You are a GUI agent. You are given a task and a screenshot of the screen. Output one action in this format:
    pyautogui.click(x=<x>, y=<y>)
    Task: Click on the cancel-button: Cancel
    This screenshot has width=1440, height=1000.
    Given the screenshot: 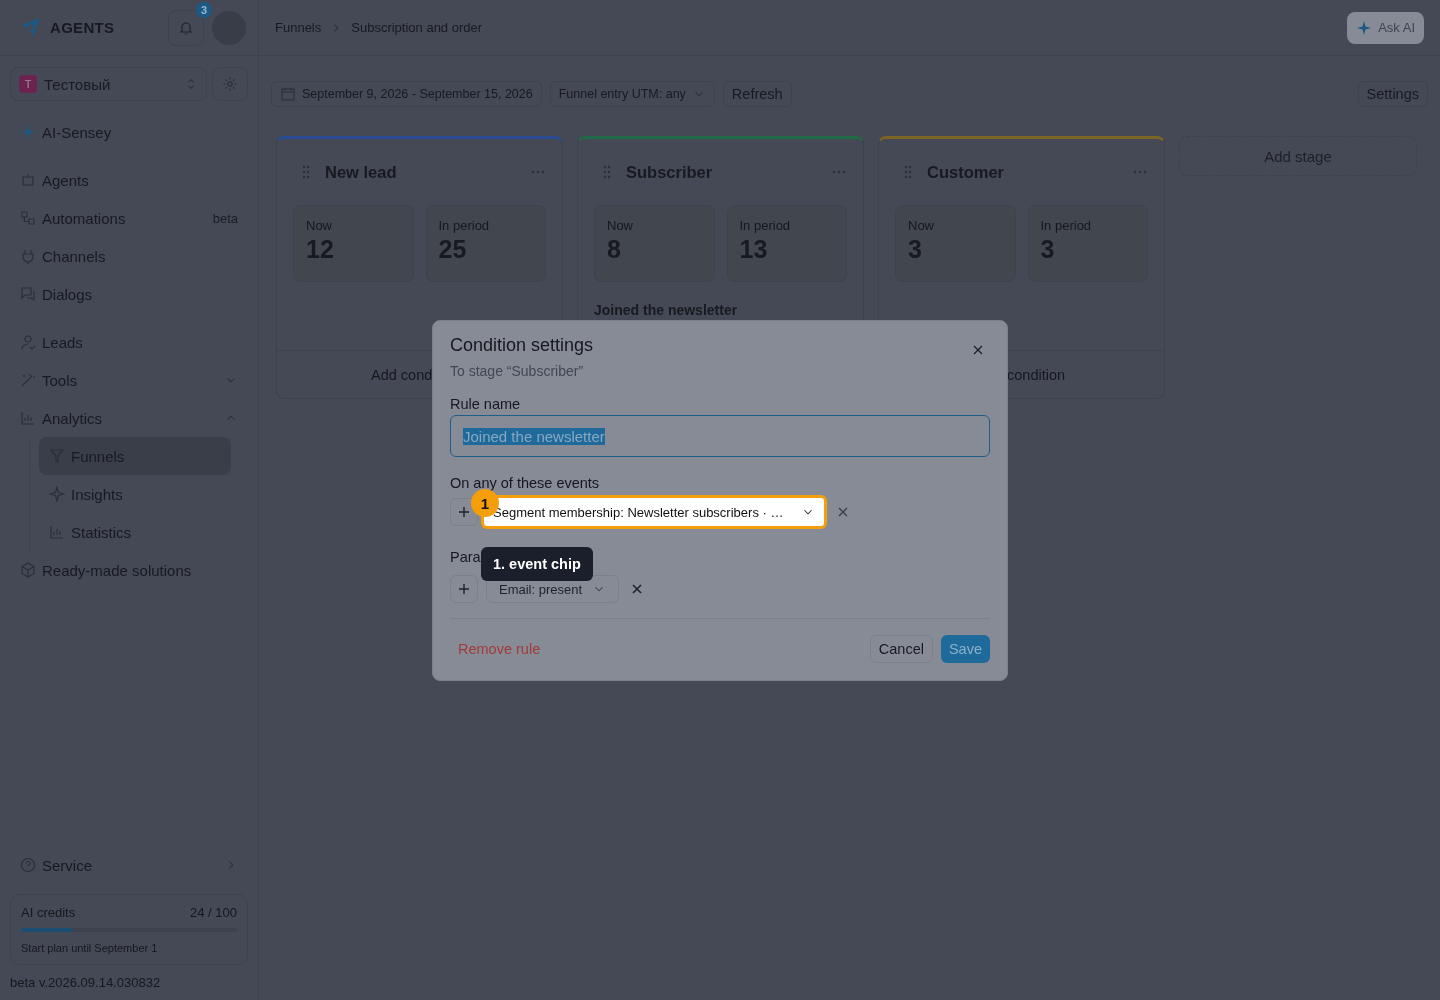 What is the action you would take?
    pyautogui.click(x=901, y=649)
    